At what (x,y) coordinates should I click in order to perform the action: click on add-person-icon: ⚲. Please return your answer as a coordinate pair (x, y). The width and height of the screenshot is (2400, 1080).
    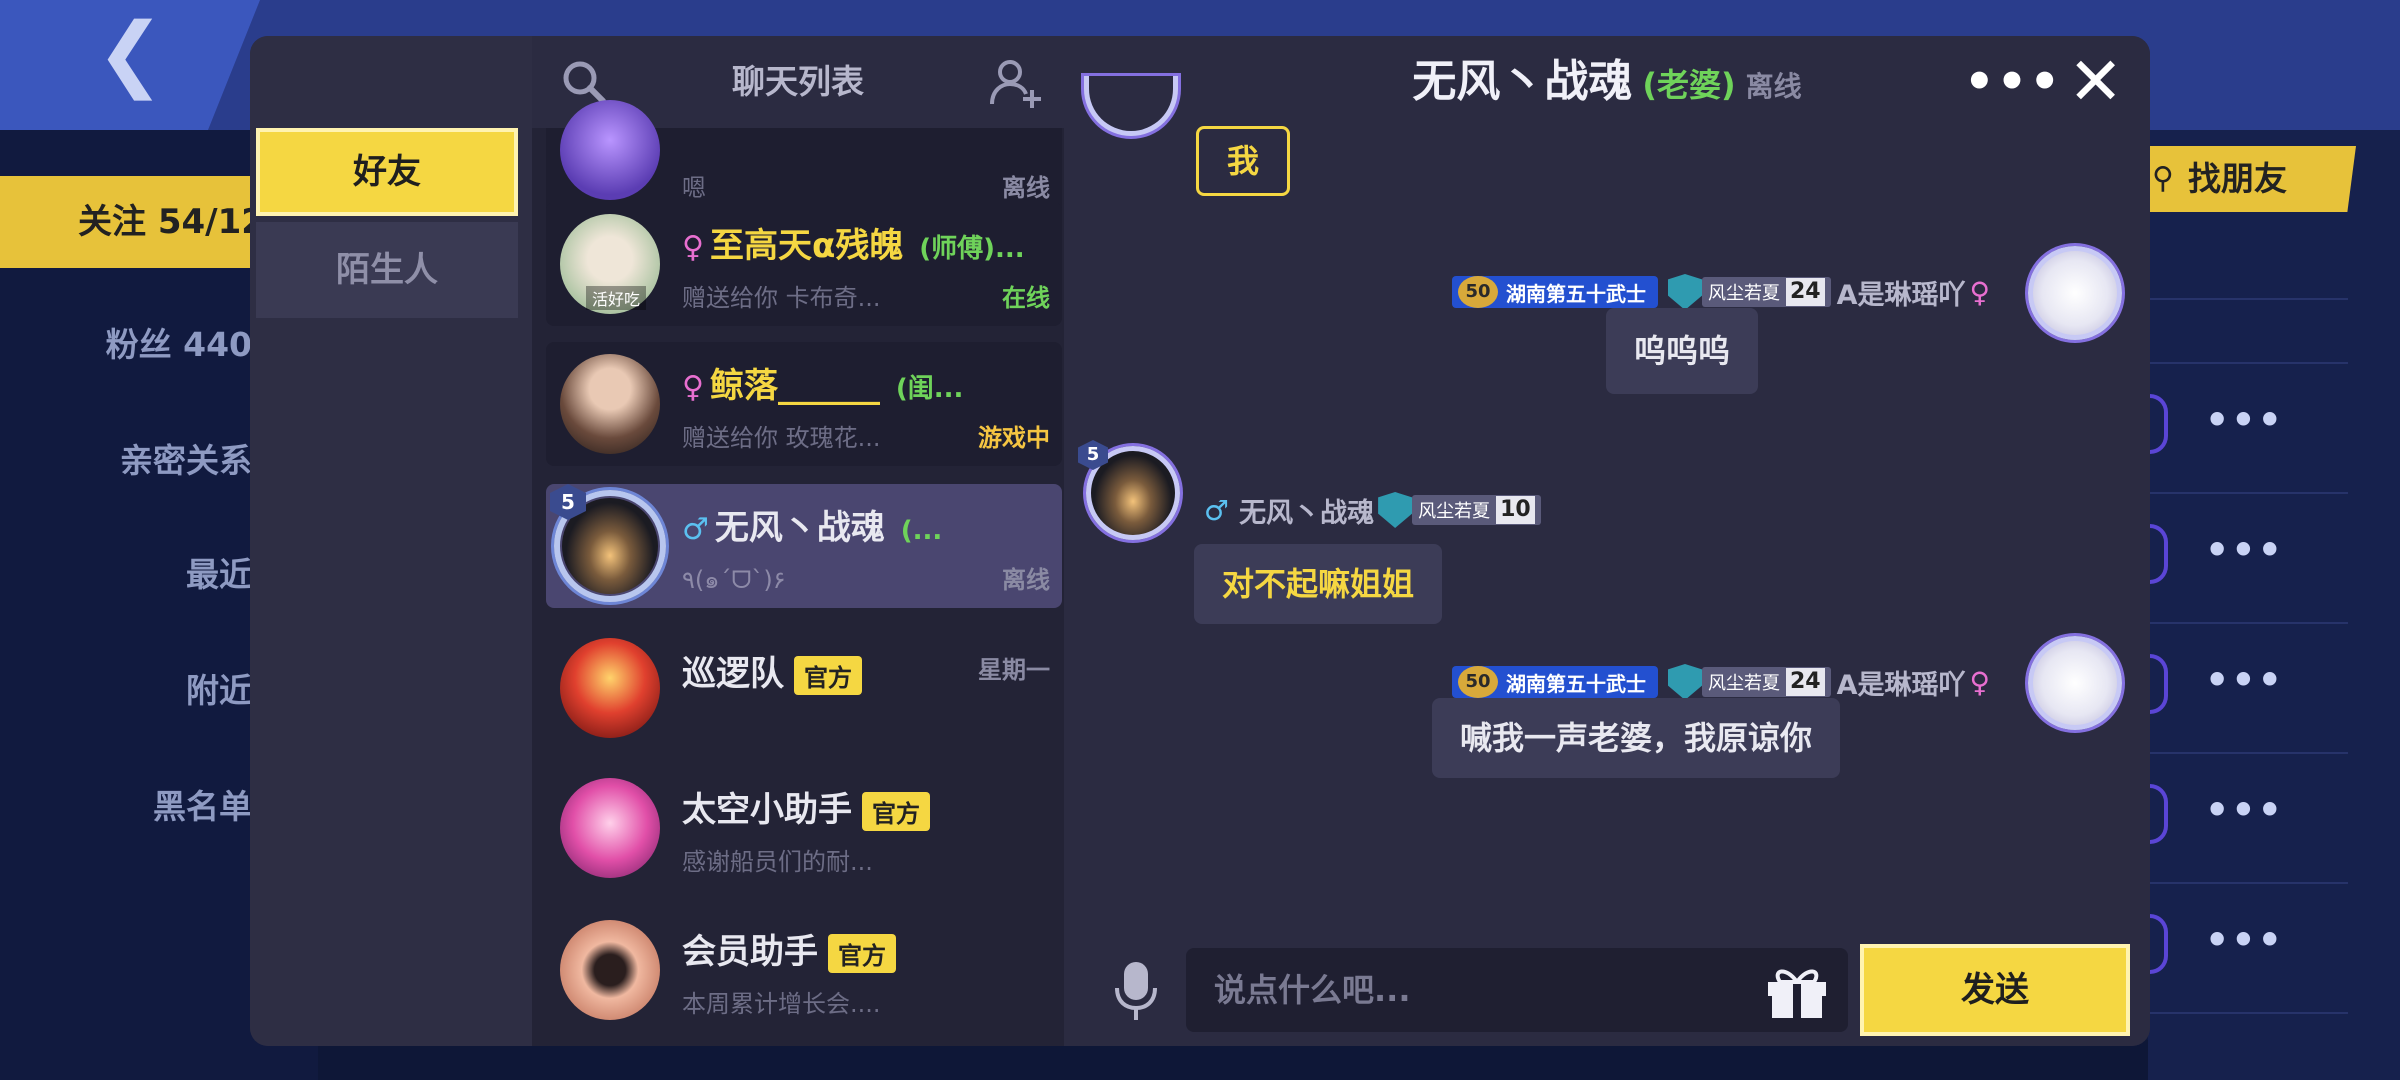
    Looking at the image, I should click on (2163, 178).